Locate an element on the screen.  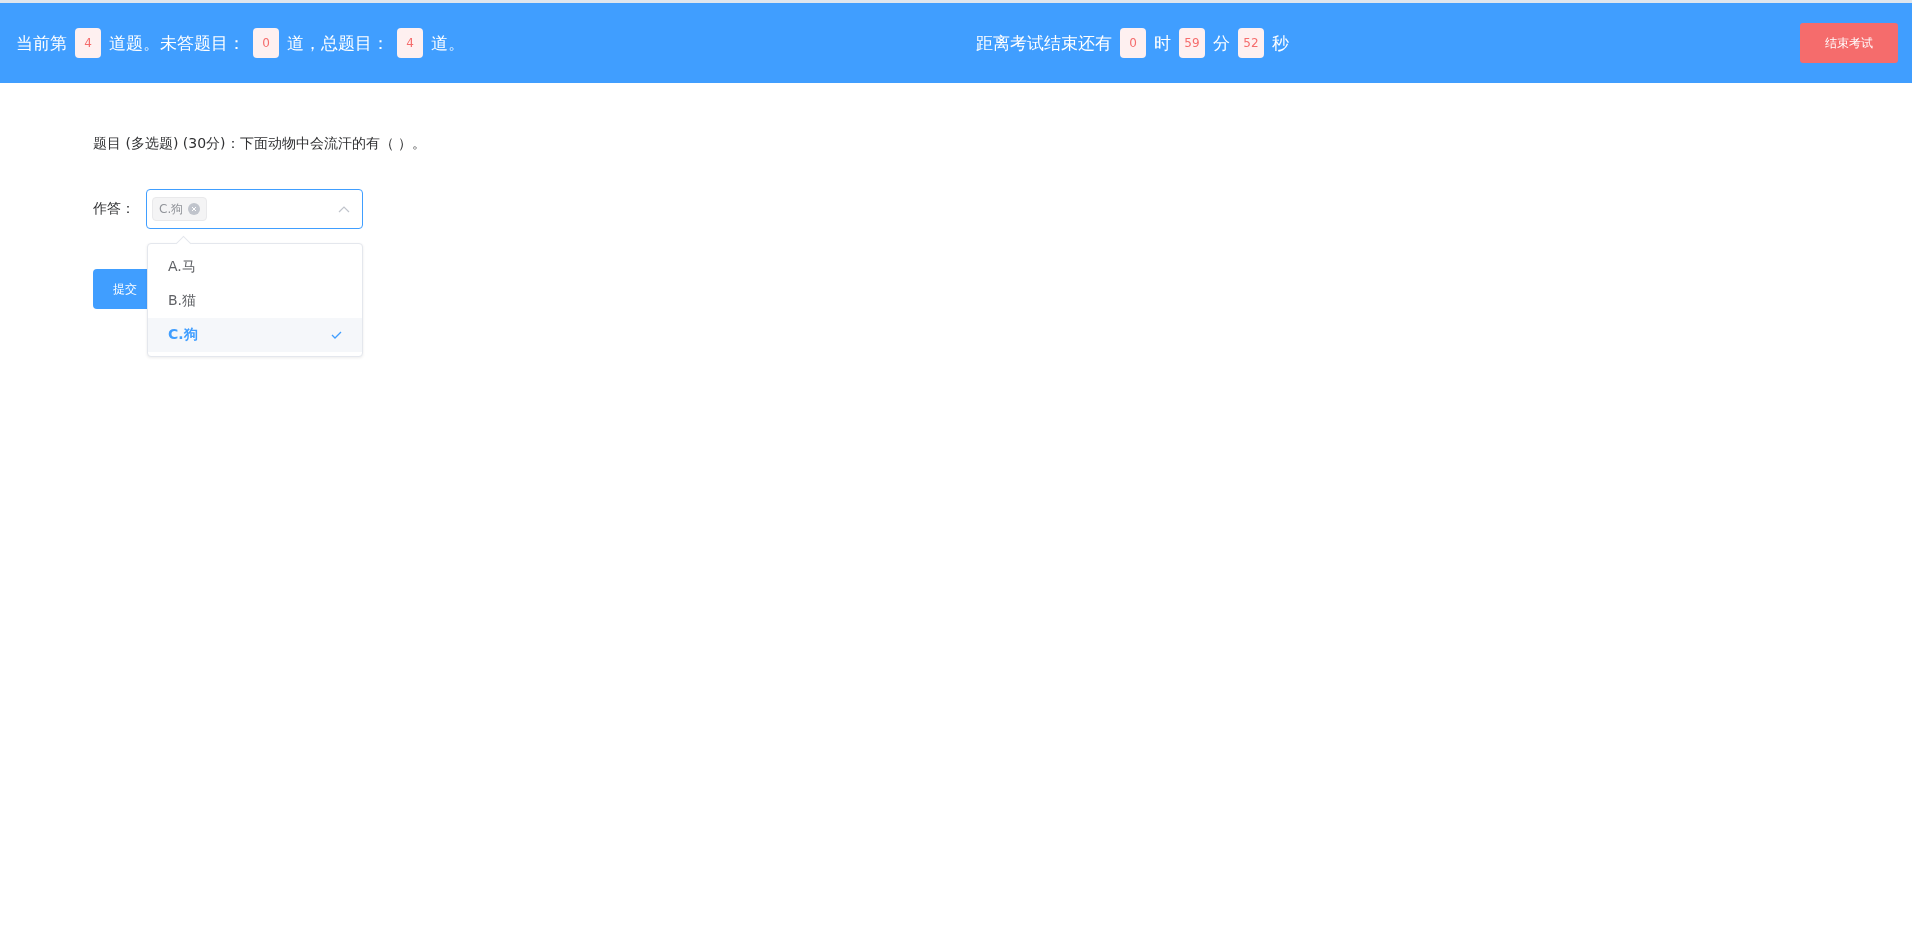
multi-select-field: C.狗 is located at coordinates (254, 209).